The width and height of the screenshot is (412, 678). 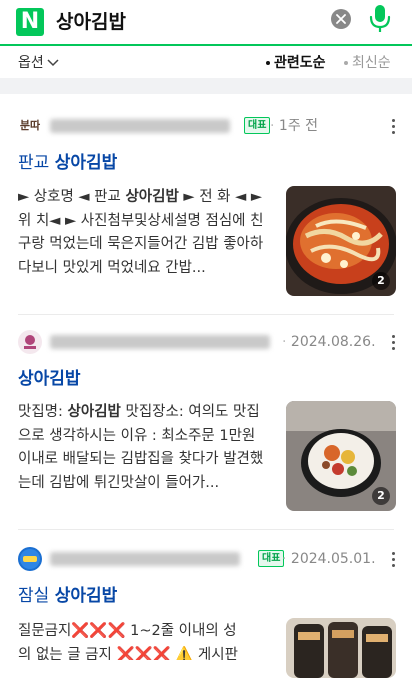 I want to click on result-title: 판교 상아김밥, so click(x=67, y=163).